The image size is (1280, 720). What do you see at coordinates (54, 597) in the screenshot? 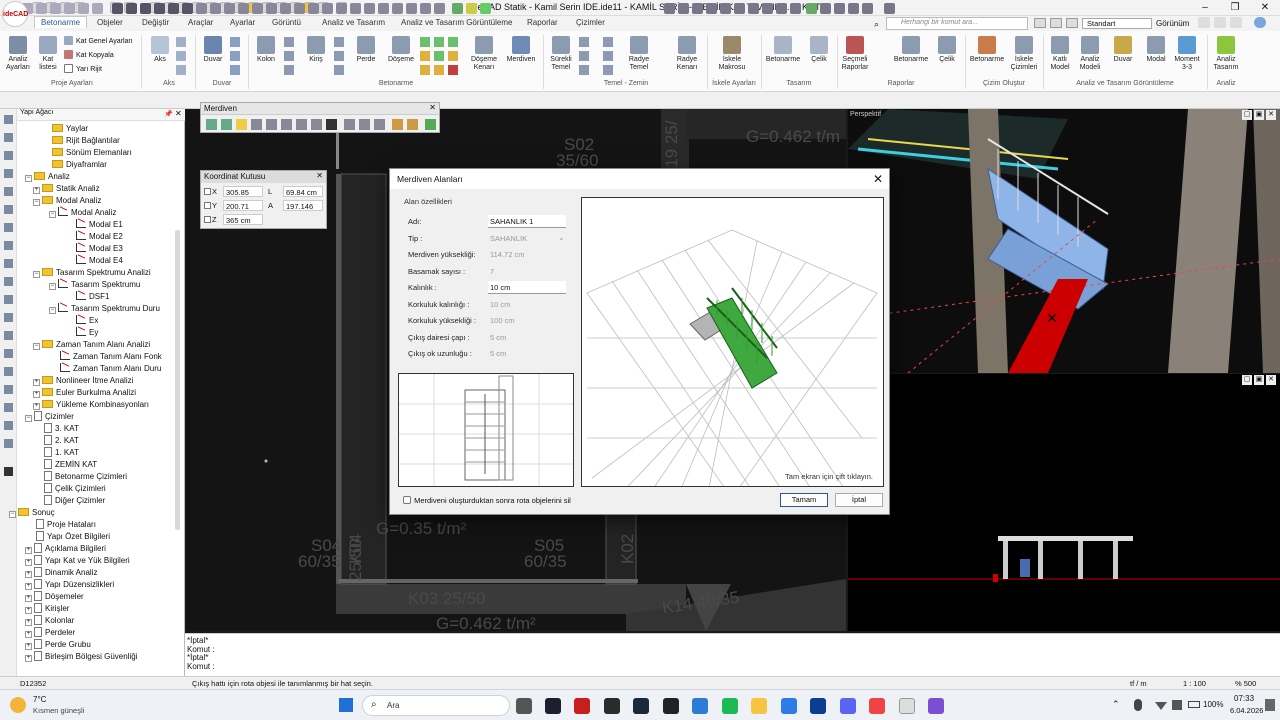
I see `tree-item: + Döşemeler` at bounding box center [54, 597].